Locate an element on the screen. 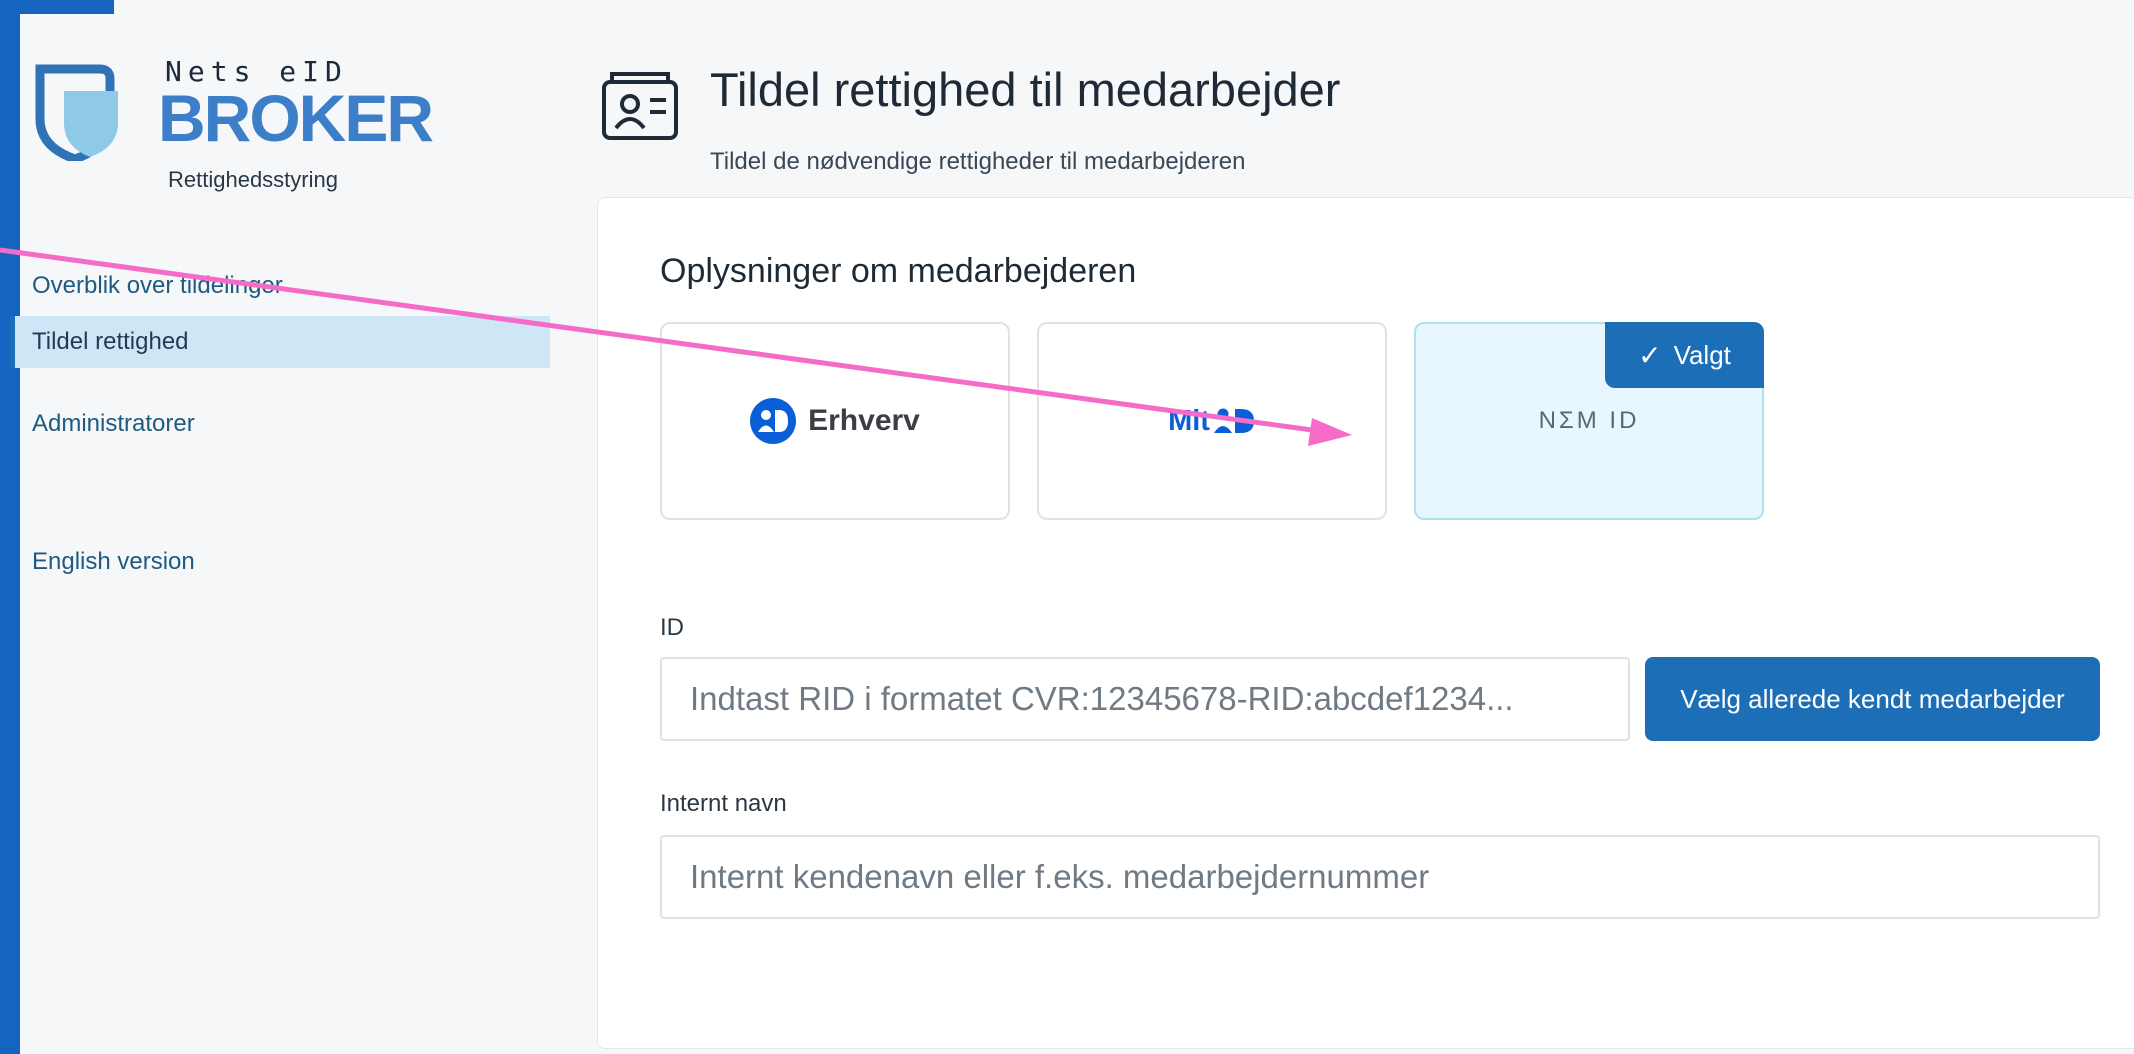  mitid-logo-icon is located at coordinates (1233, 420).